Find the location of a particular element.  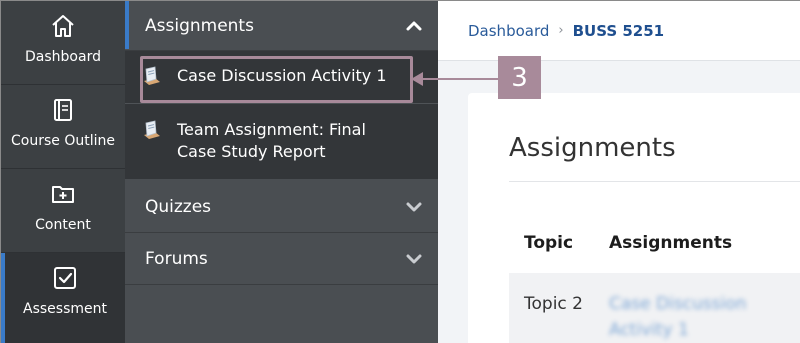

callout-line is located at coordinates (456, 79).